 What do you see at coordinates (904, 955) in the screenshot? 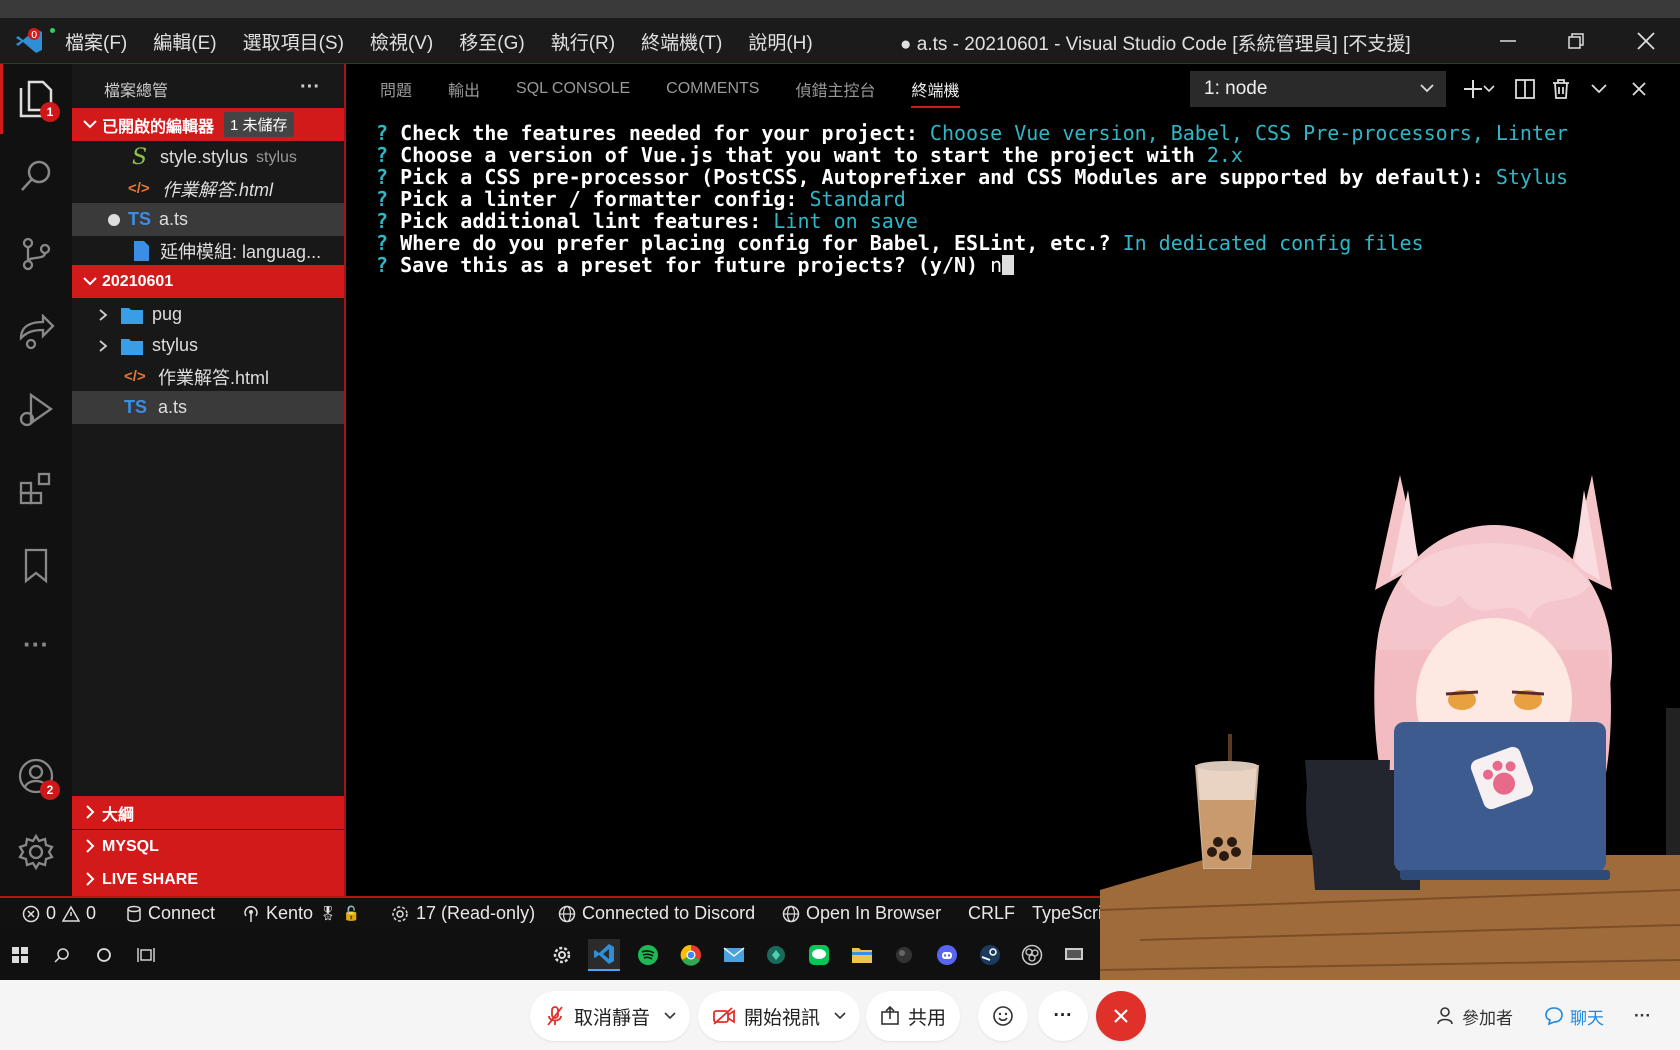
I see `taskbar-app-orb` at bounding box center [904, 955].